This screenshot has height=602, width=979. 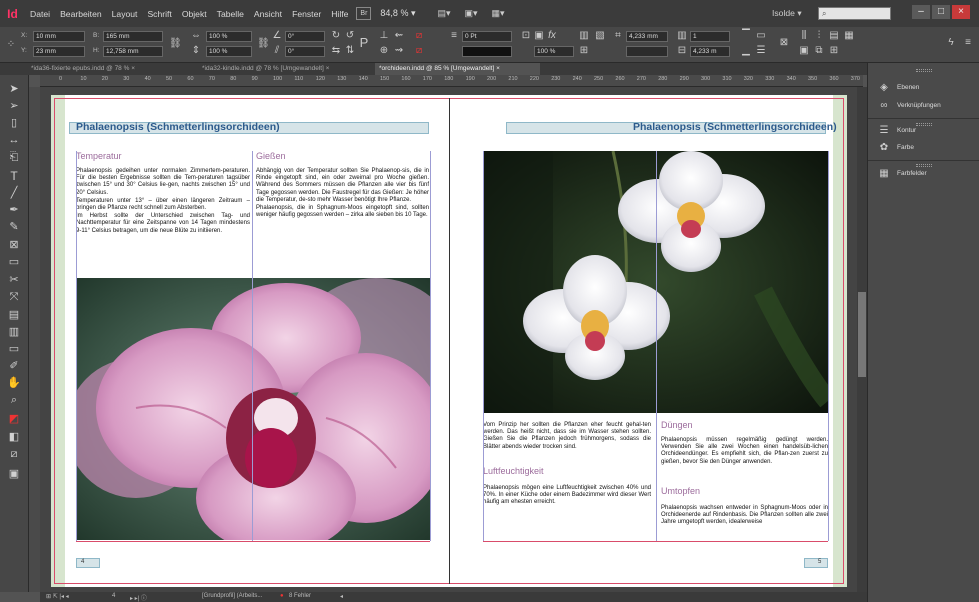 I want to click on preflight-errors: 8 Fehler, so click(x=300, y=596).